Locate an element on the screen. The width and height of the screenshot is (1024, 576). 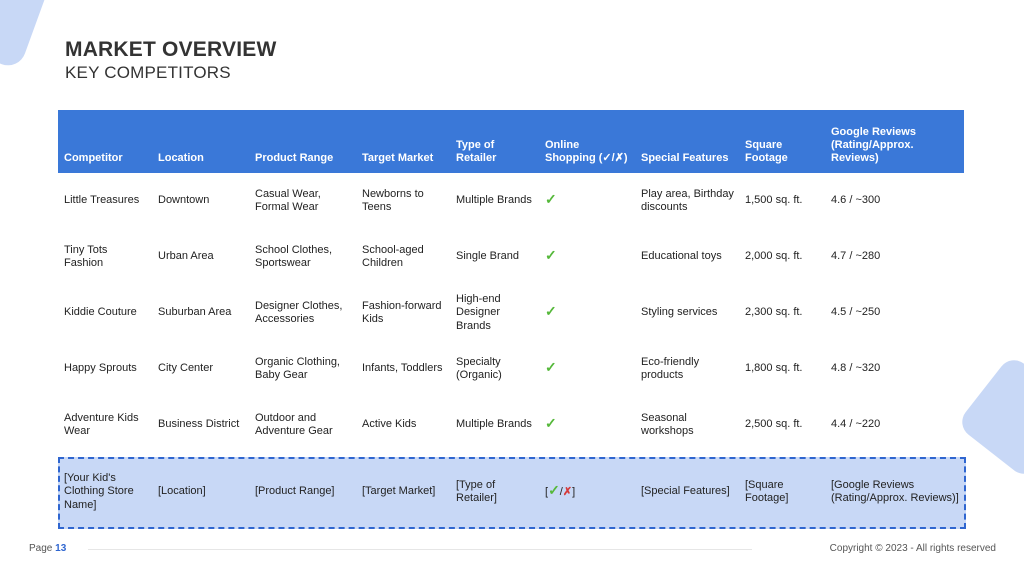
cell-special-features: Play area, Birthday discounts is located at coordinates (687, 200).